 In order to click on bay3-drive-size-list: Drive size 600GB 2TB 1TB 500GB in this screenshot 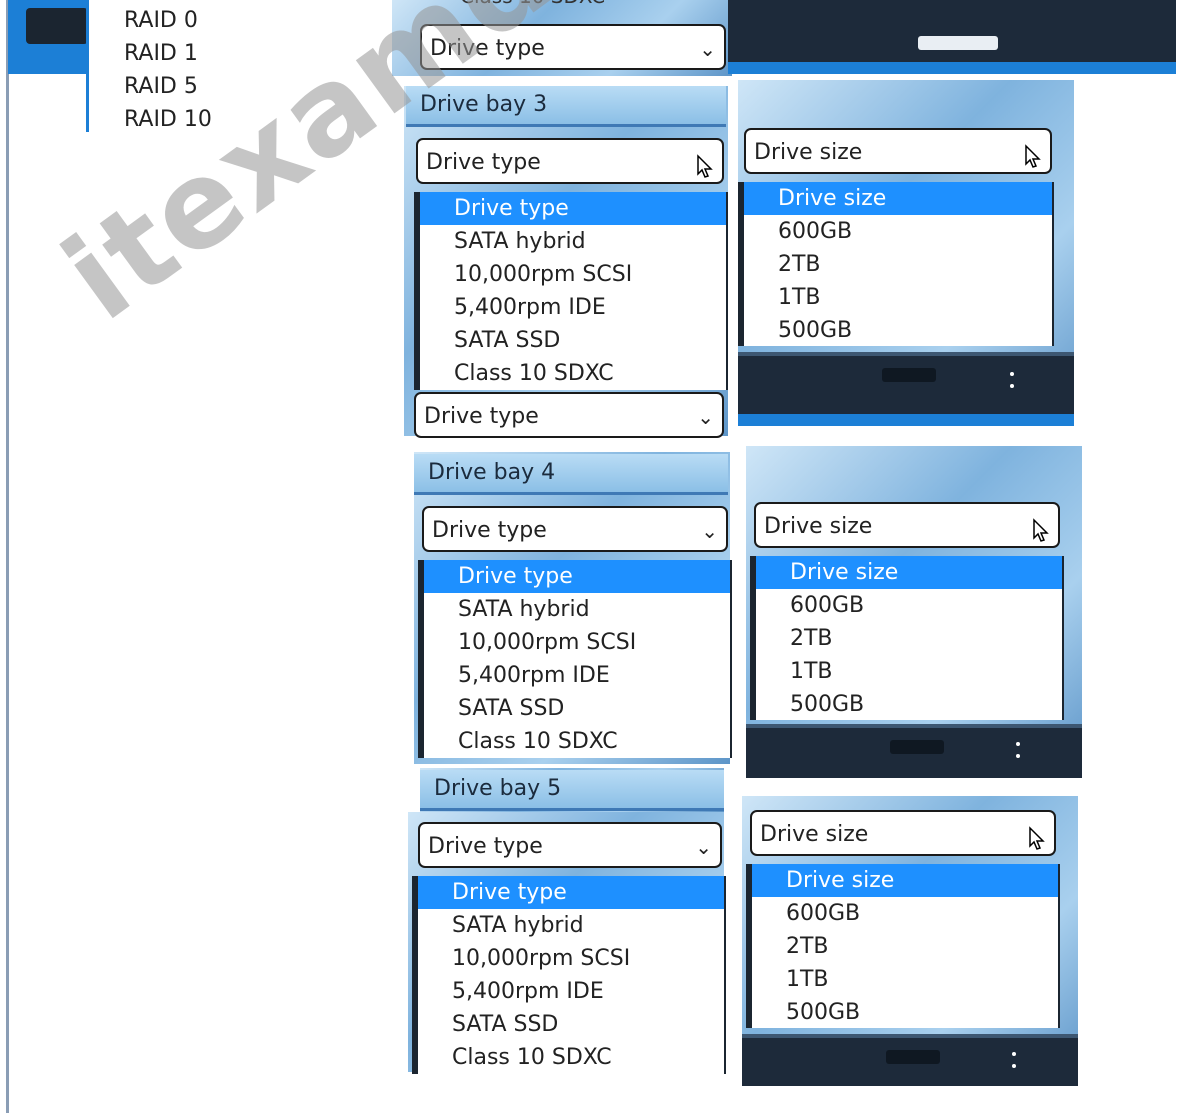, I will do `click(896, 264)`.